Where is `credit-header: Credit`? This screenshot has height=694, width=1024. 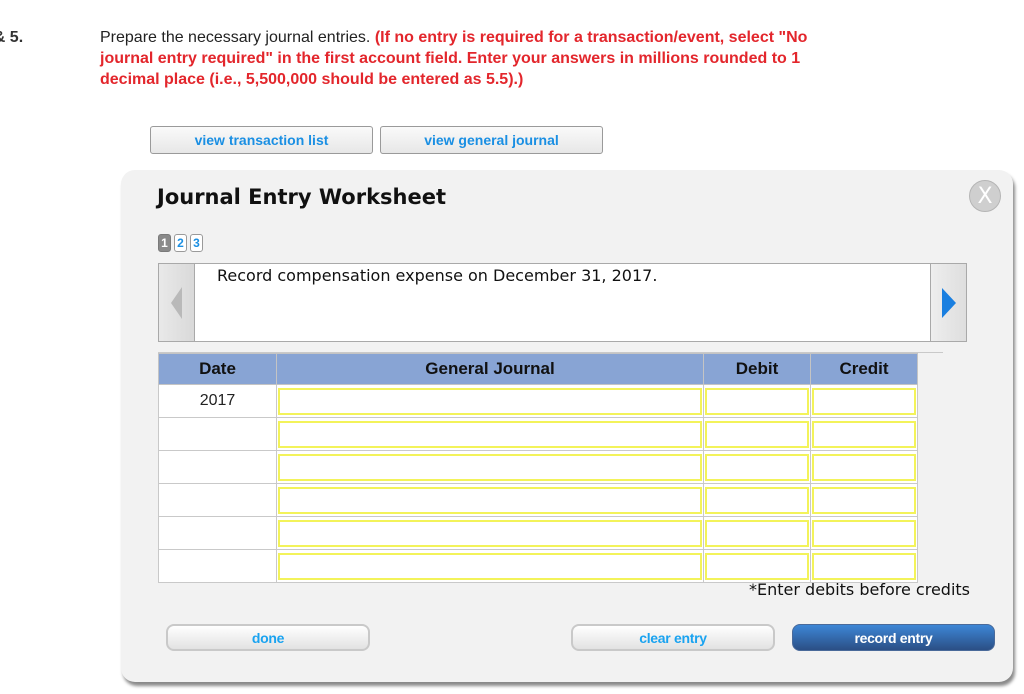 credit-header: Credit is located at coordinates (864, 369).